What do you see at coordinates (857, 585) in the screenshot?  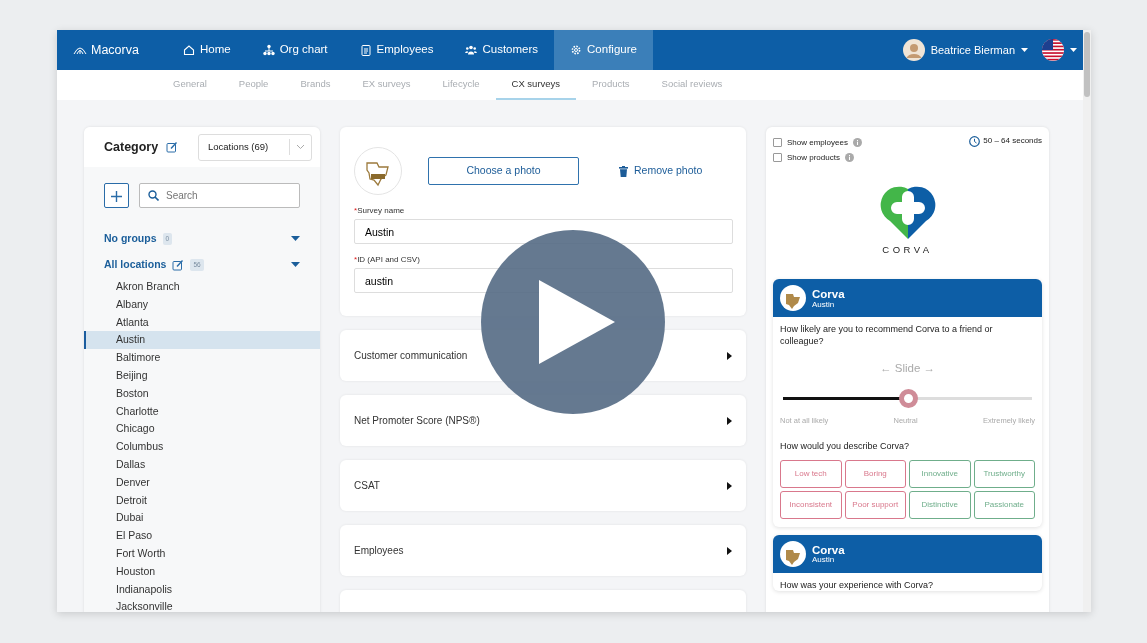 I see `question-text: How was your experience with Corva?` at bounding box center [857, 585].